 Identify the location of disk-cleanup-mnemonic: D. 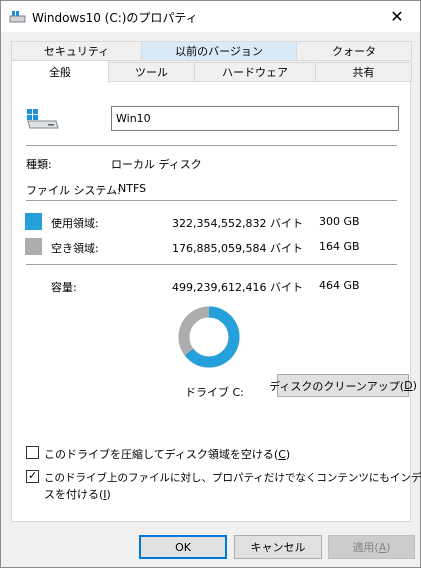
(408, 385).